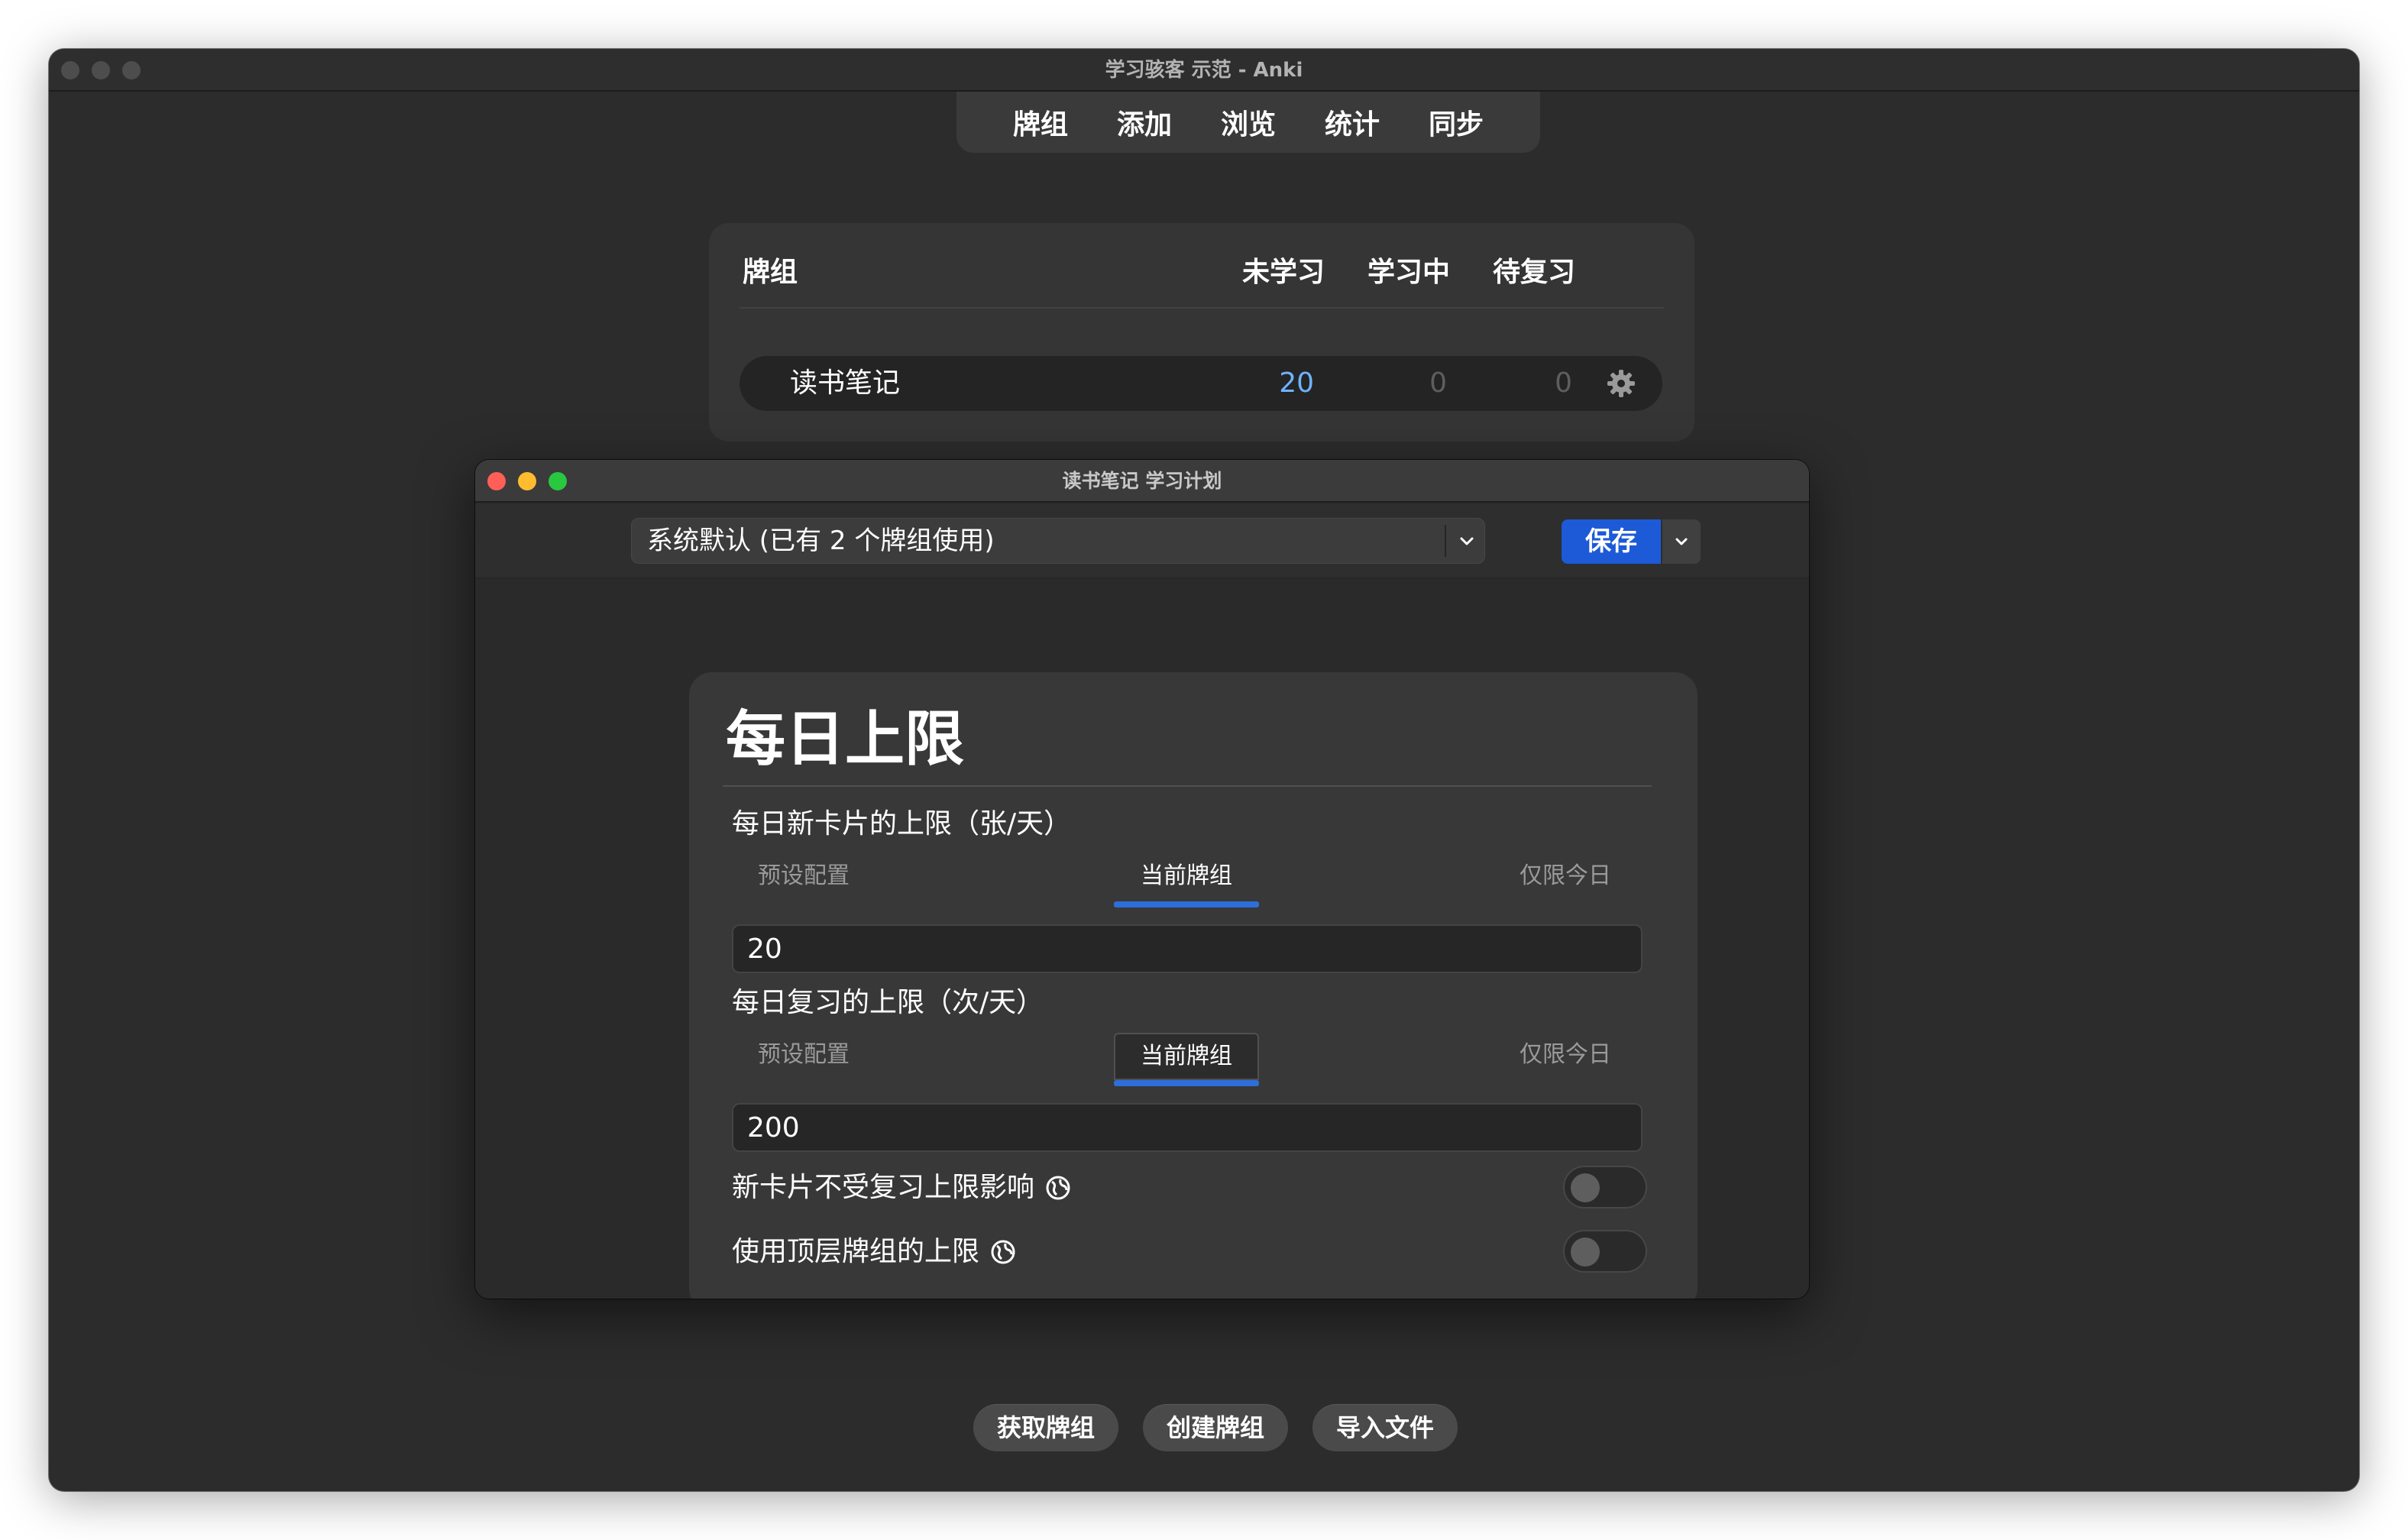 The height and width of the screenshot is (1540, 2408). Describe the element at coordinates (1621, 383) in the screenshot. I see `deck-options-gear-icon` at that location.